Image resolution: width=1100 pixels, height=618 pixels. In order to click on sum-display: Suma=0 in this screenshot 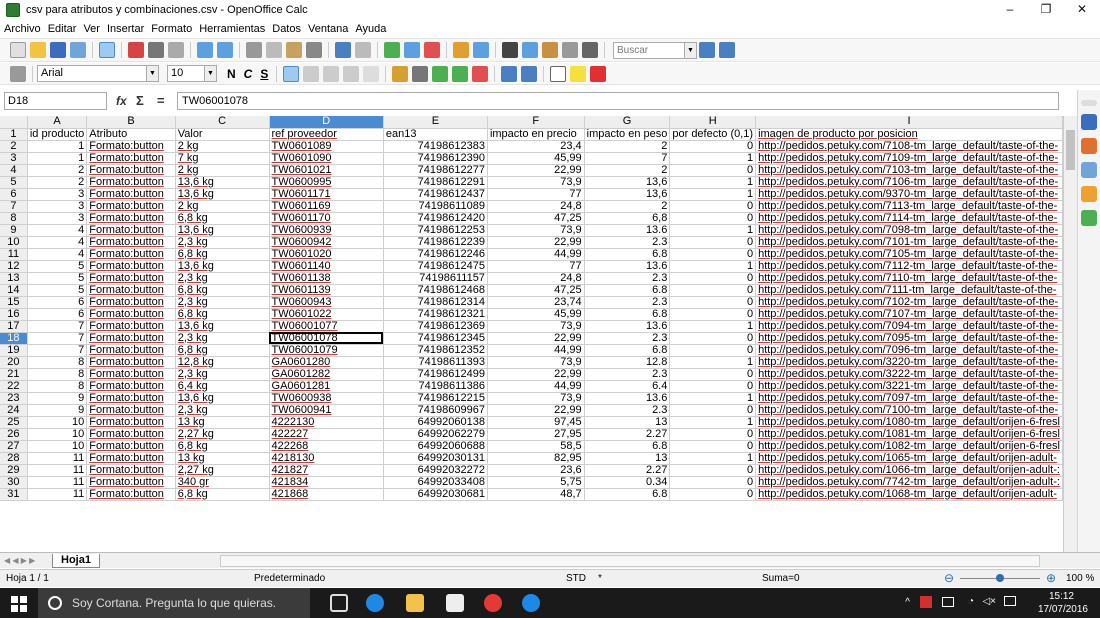, I will do `click(781, 578)`.